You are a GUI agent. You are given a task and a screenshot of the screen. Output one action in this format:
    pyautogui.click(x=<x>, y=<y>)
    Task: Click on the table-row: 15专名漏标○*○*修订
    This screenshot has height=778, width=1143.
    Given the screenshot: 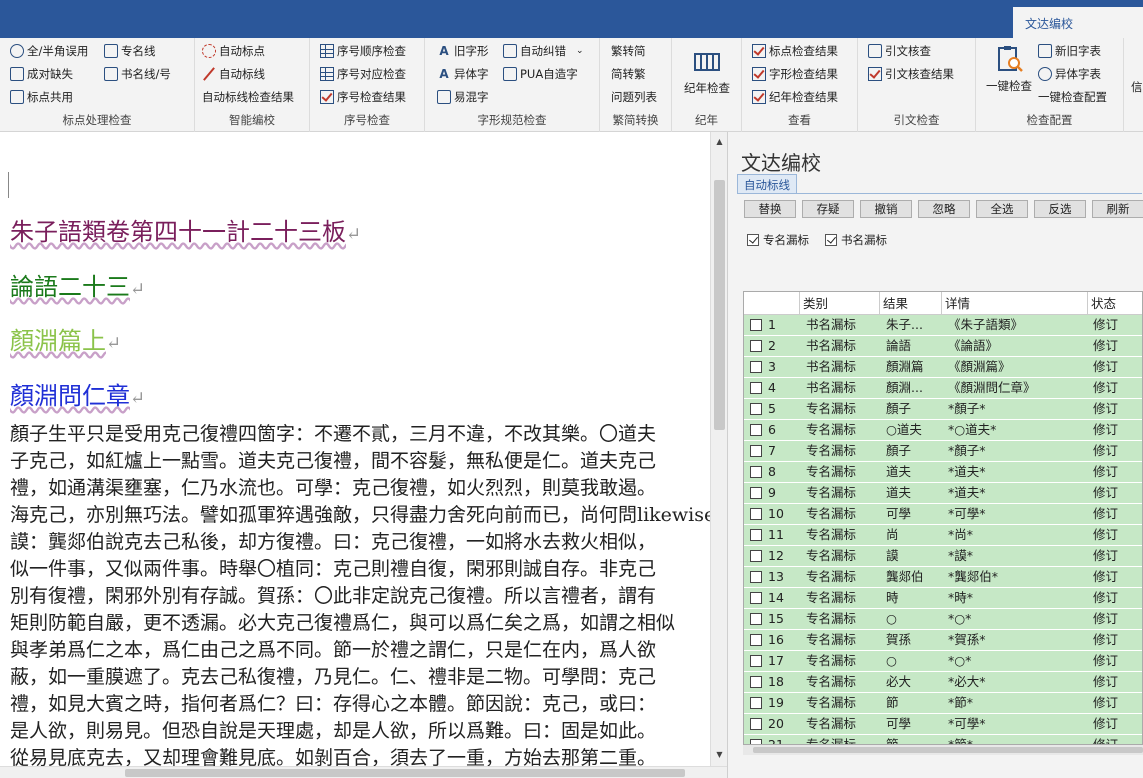 What is the action you would take?
    pyautogui.click(x=943, y=619)
    